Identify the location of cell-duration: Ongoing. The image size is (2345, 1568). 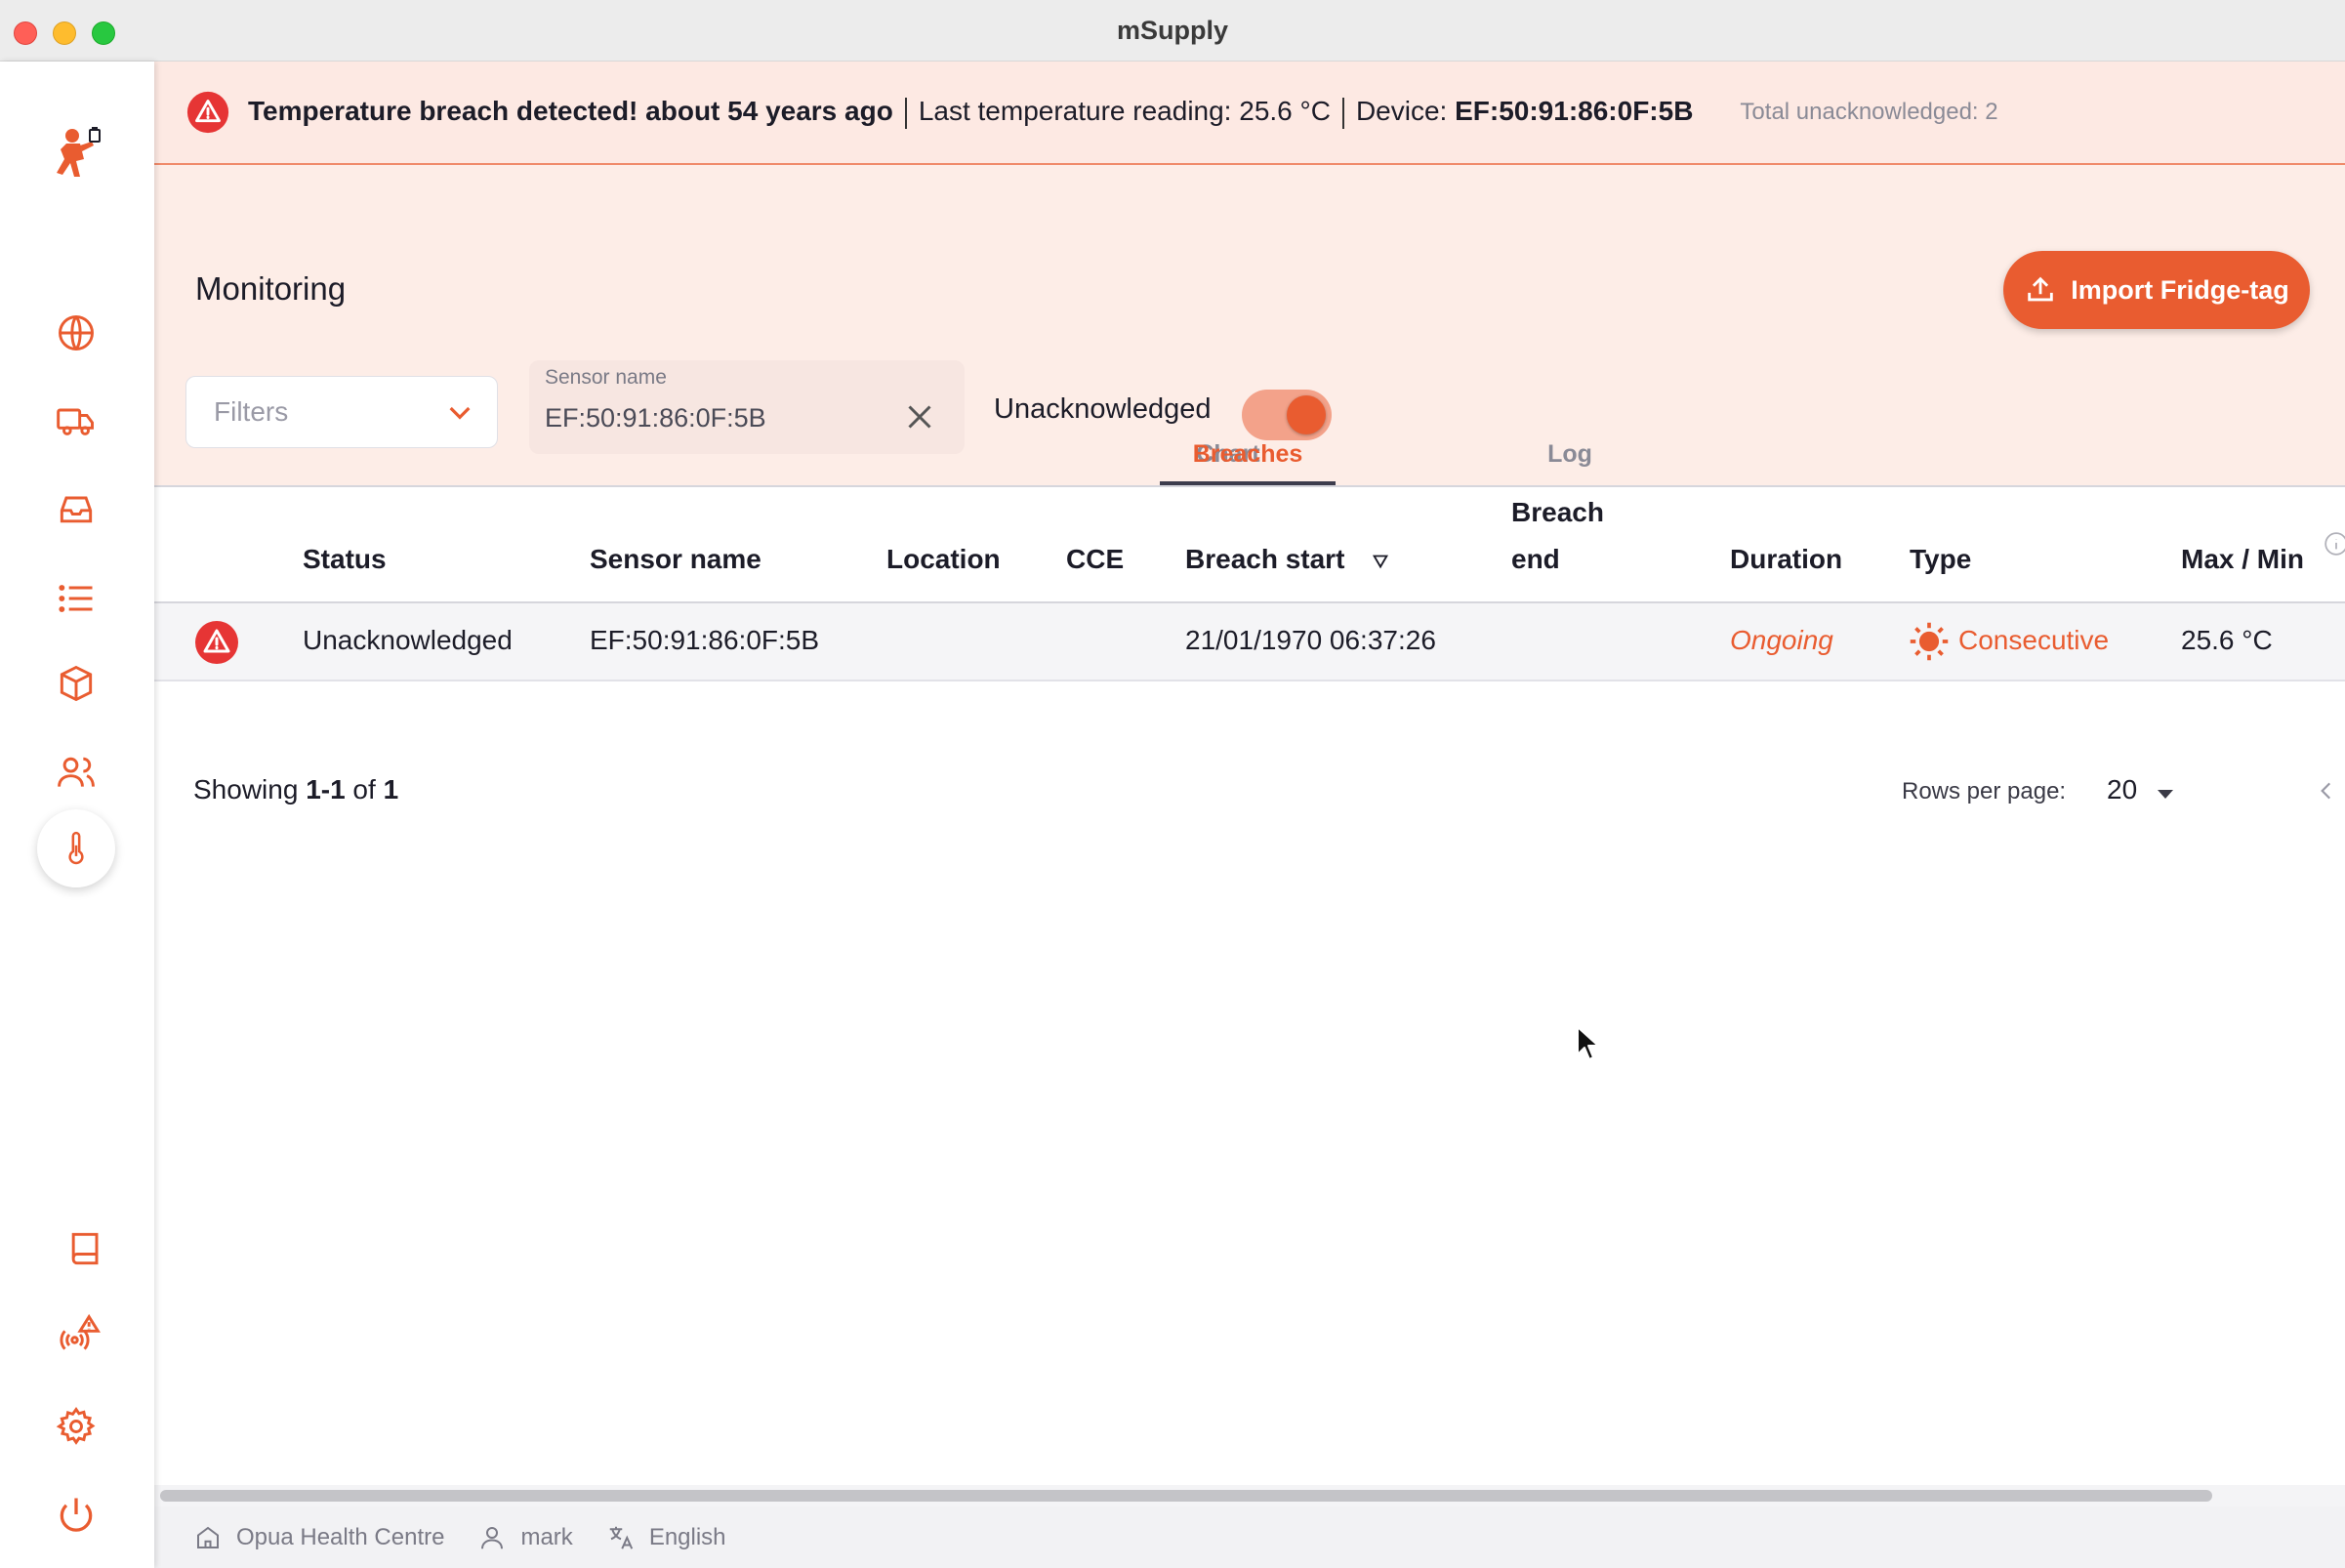
(1781, 640).